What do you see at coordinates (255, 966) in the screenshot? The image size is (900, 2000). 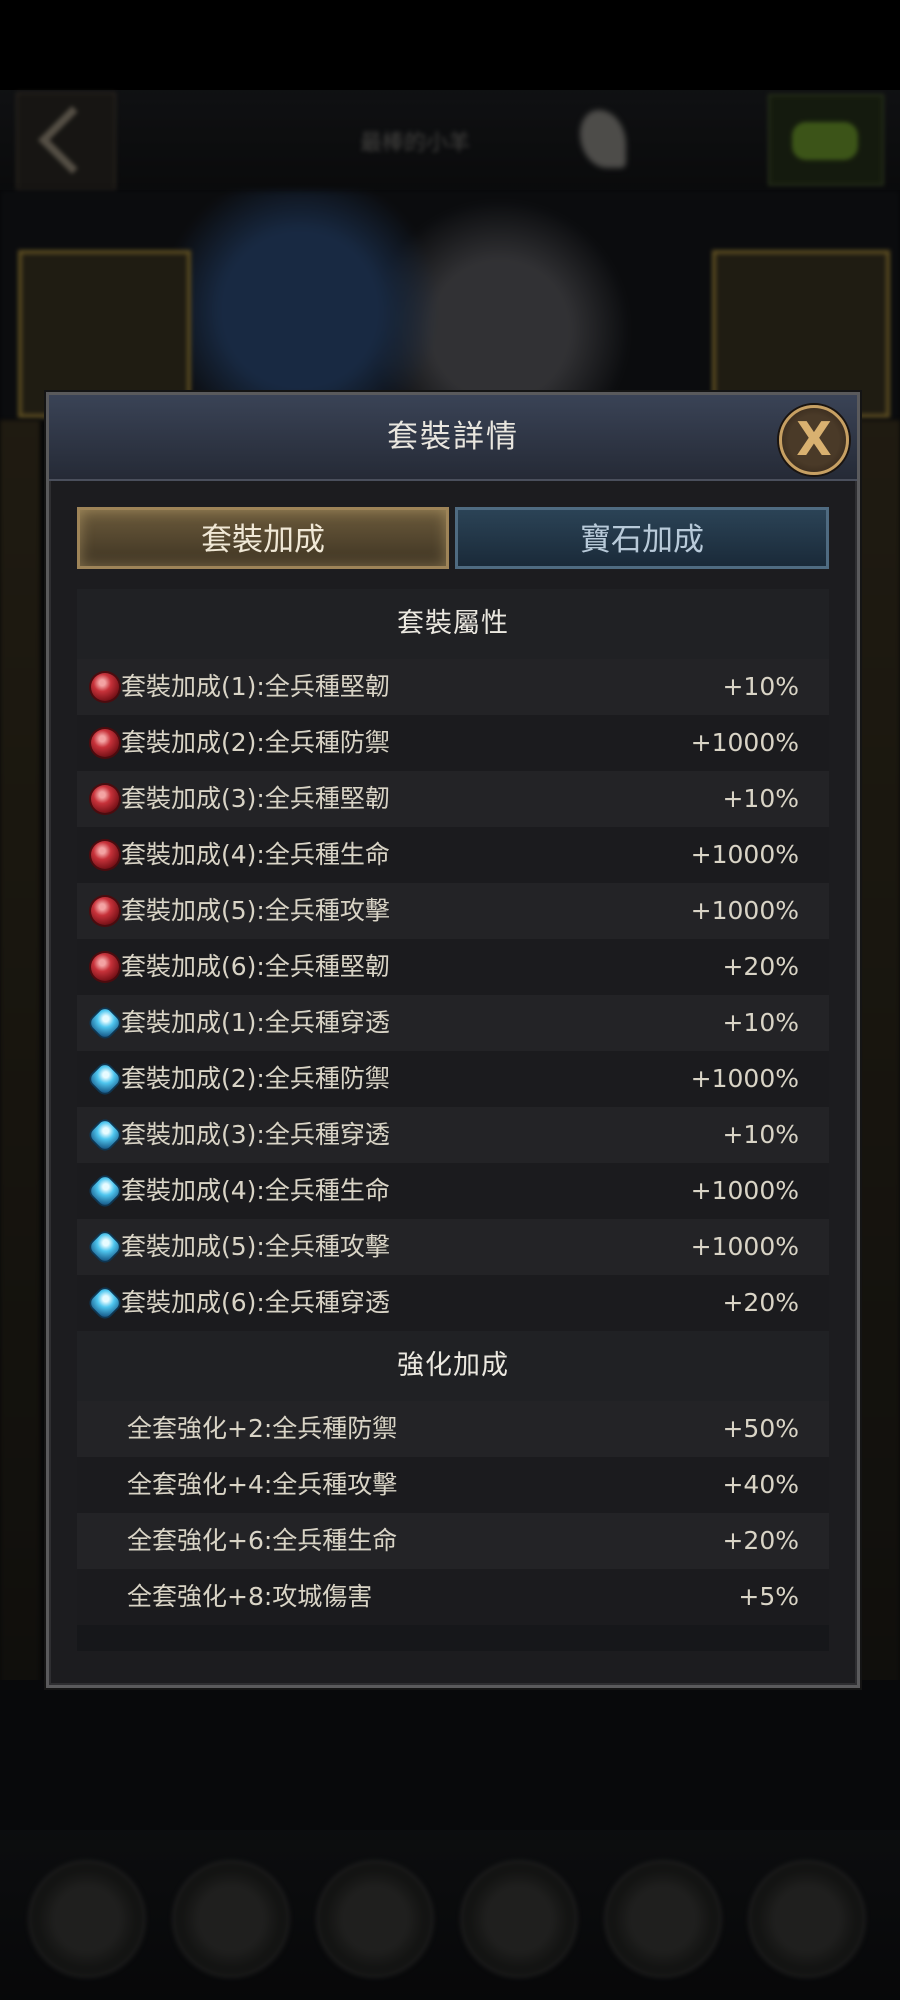 I see `bonus-label: 套裝加成(6):全兵種堅韌` at bounding box center [255, 966].